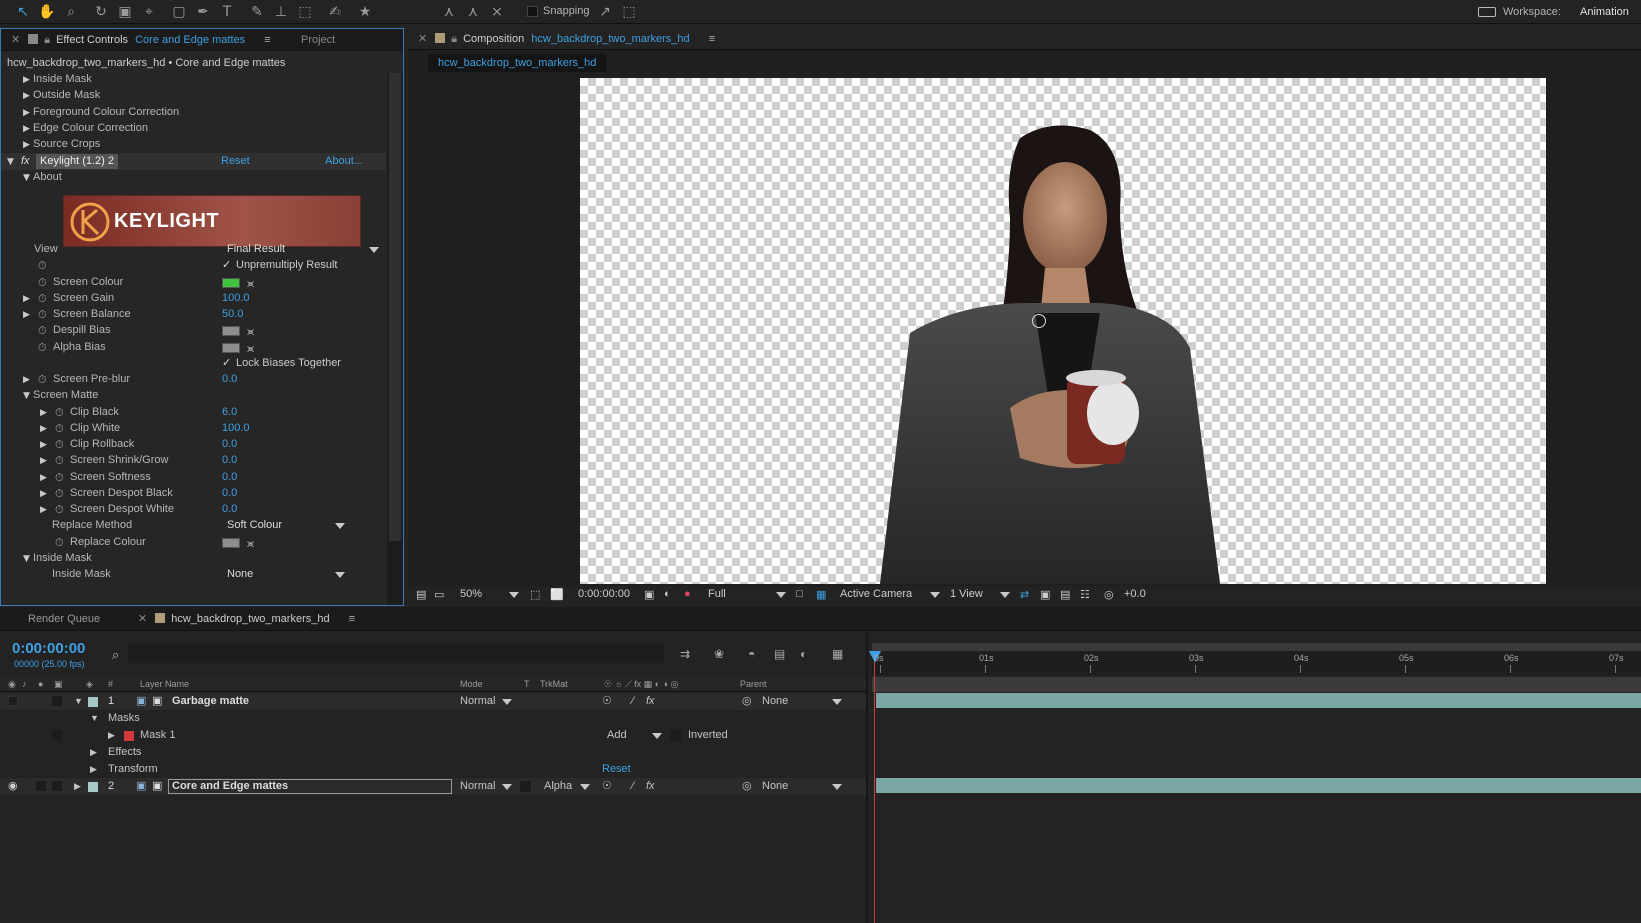 Image resolution: width=1641 pixels, height=923 pixels. I want to click on despot-black-value: 0.0, so click(229, 493).